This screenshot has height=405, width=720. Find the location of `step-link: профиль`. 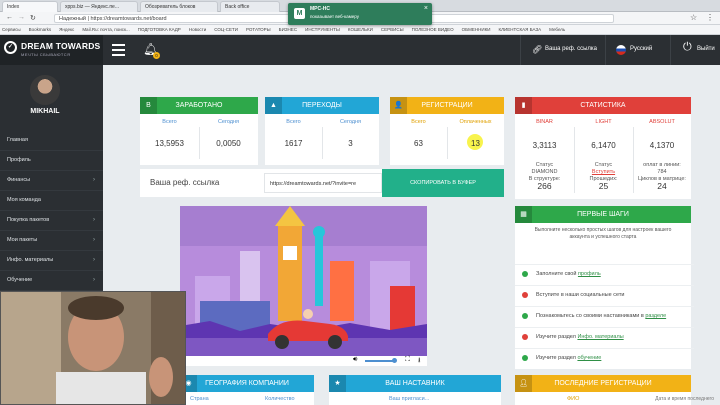

step-link: профиль is located at coordinates (589, 274).